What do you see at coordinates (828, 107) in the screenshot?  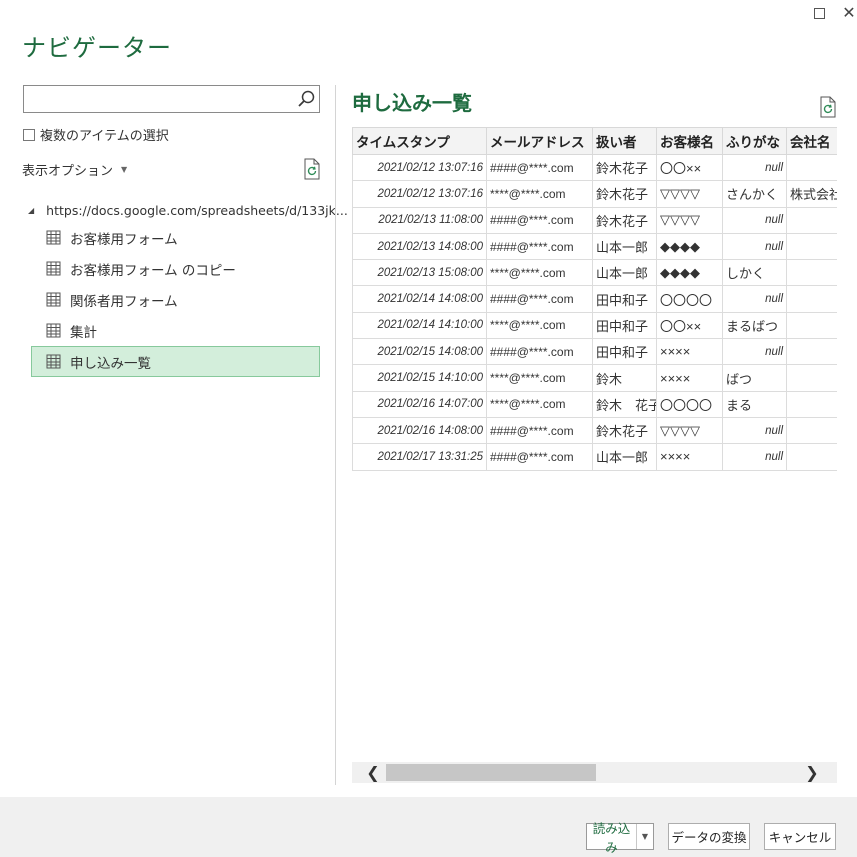 I see `refresh-preview-icon` at bounding box center [828, 107].